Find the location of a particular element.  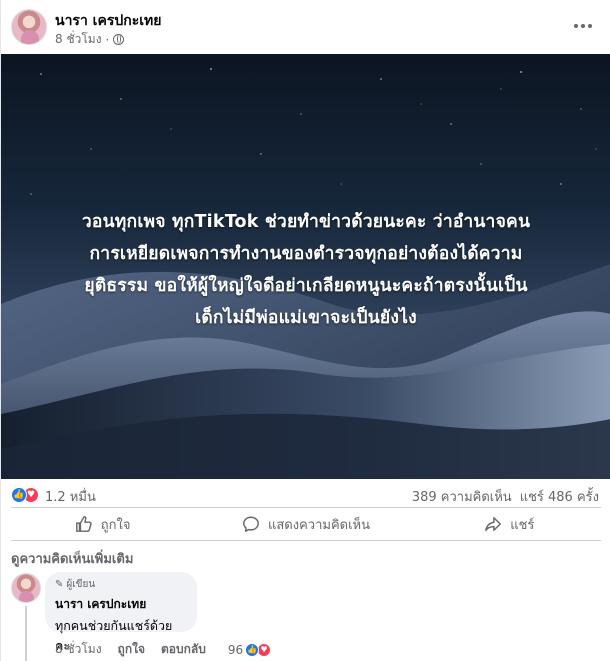

globe-icon is located at coordinates (119, 39).